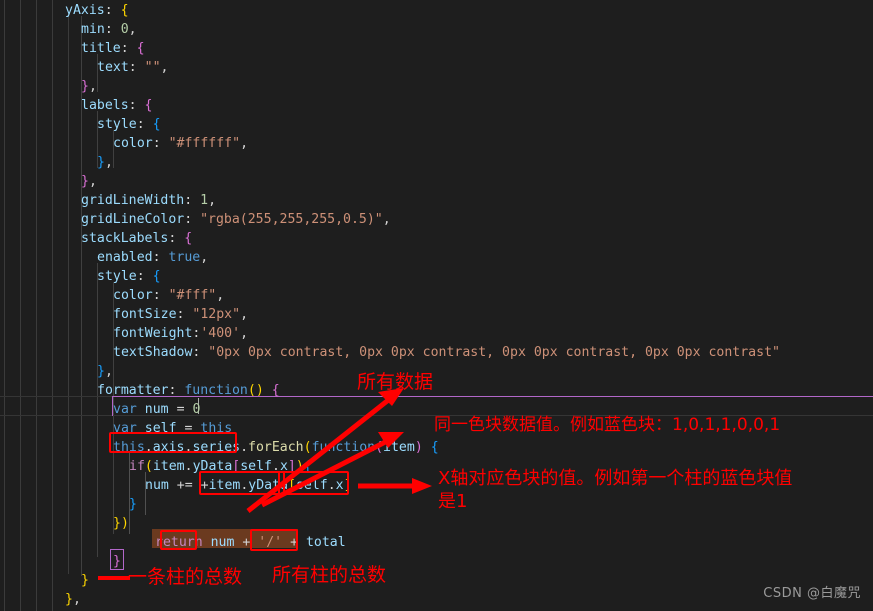 The height and width of the screenshot is (611, 873). I want to click on code-line: title: {, so click(113, 48).